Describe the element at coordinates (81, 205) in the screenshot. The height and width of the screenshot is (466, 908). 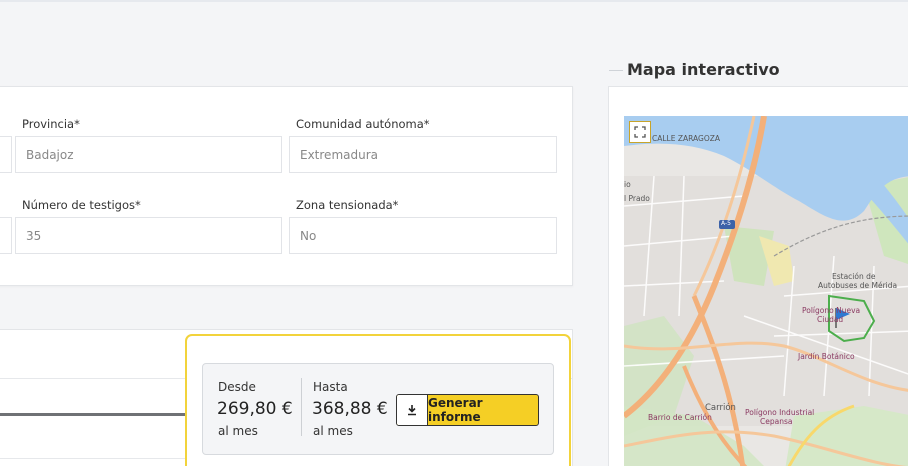
I see `testigos-label: Número de testigos*` at that location.